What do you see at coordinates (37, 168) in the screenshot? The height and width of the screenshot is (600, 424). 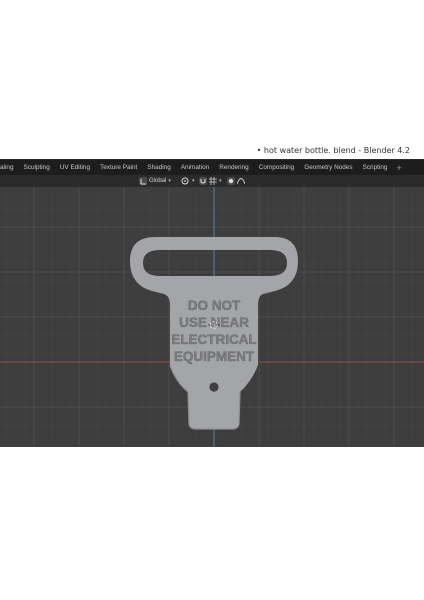 I see `tab-sculpting: Sculpting` at bounding box center [37, 168].